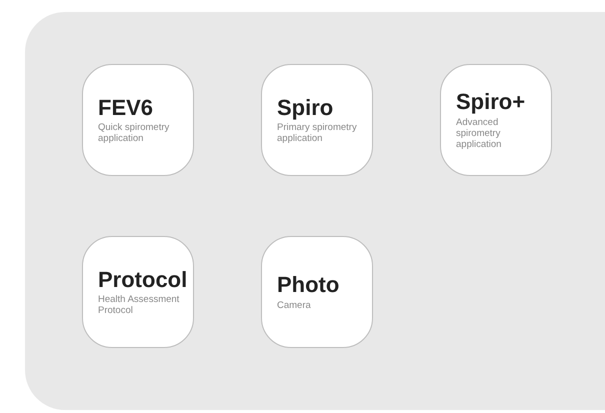 This screenshot has width=605, height=413. I want to click on app-title: Spiro, so click(305, 107).